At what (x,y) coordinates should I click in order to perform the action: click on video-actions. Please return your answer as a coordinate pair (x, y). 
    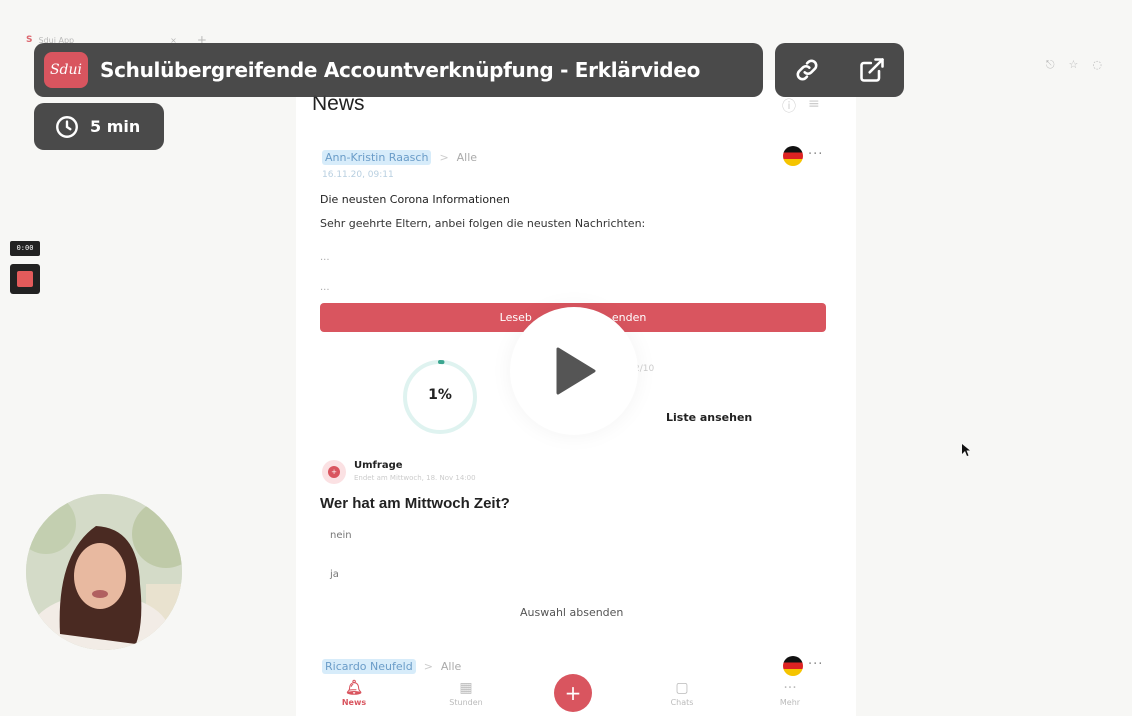
    Looking at the image, I should click on (839, 70).